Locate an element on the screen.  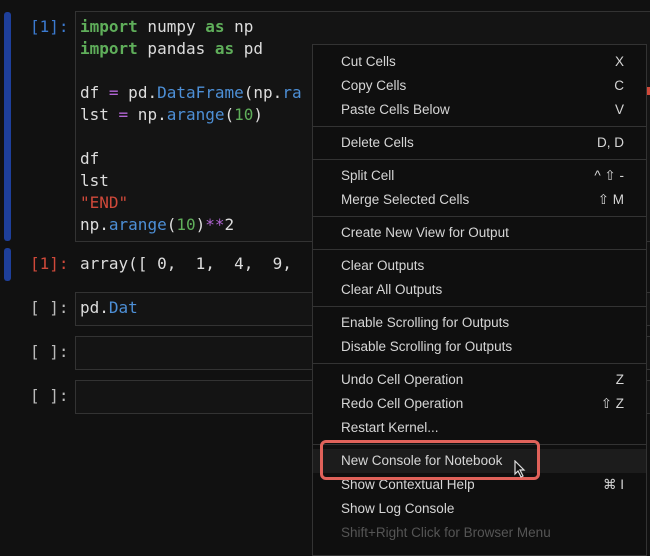
menu-item-split-cell: Split Cell ^ ⇧ - is located at coordinates (479, 176).